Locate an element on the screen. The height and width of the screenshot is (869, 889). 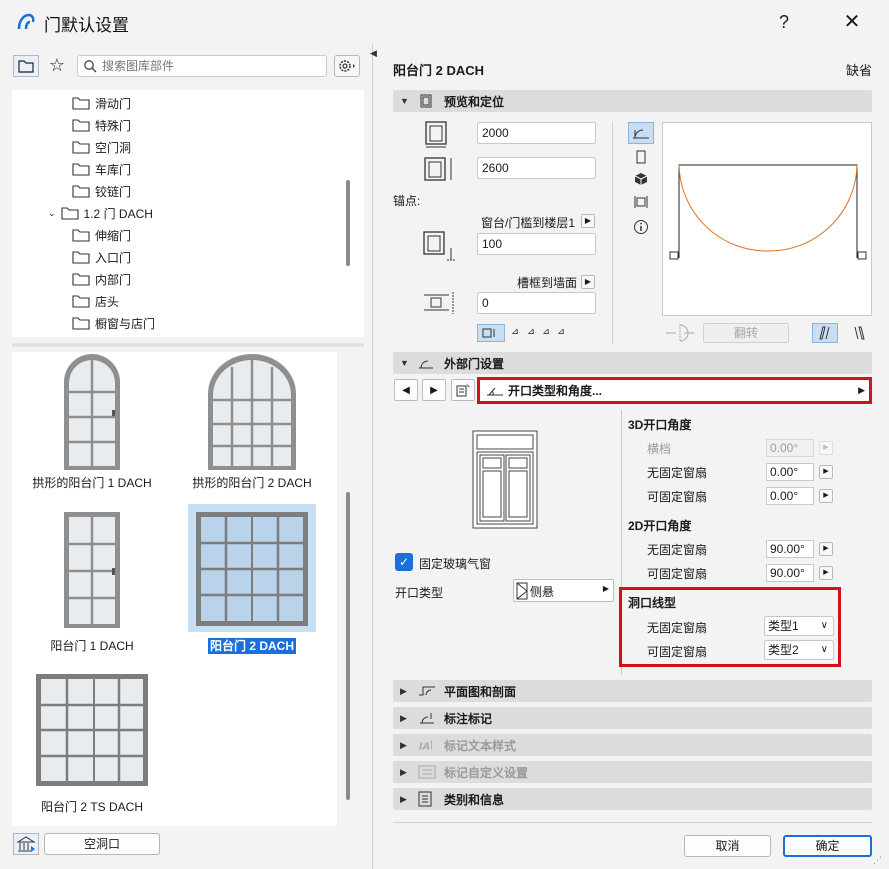
section-preview-header: ▼ 预览和定位 is located at coordinates (632, 101).